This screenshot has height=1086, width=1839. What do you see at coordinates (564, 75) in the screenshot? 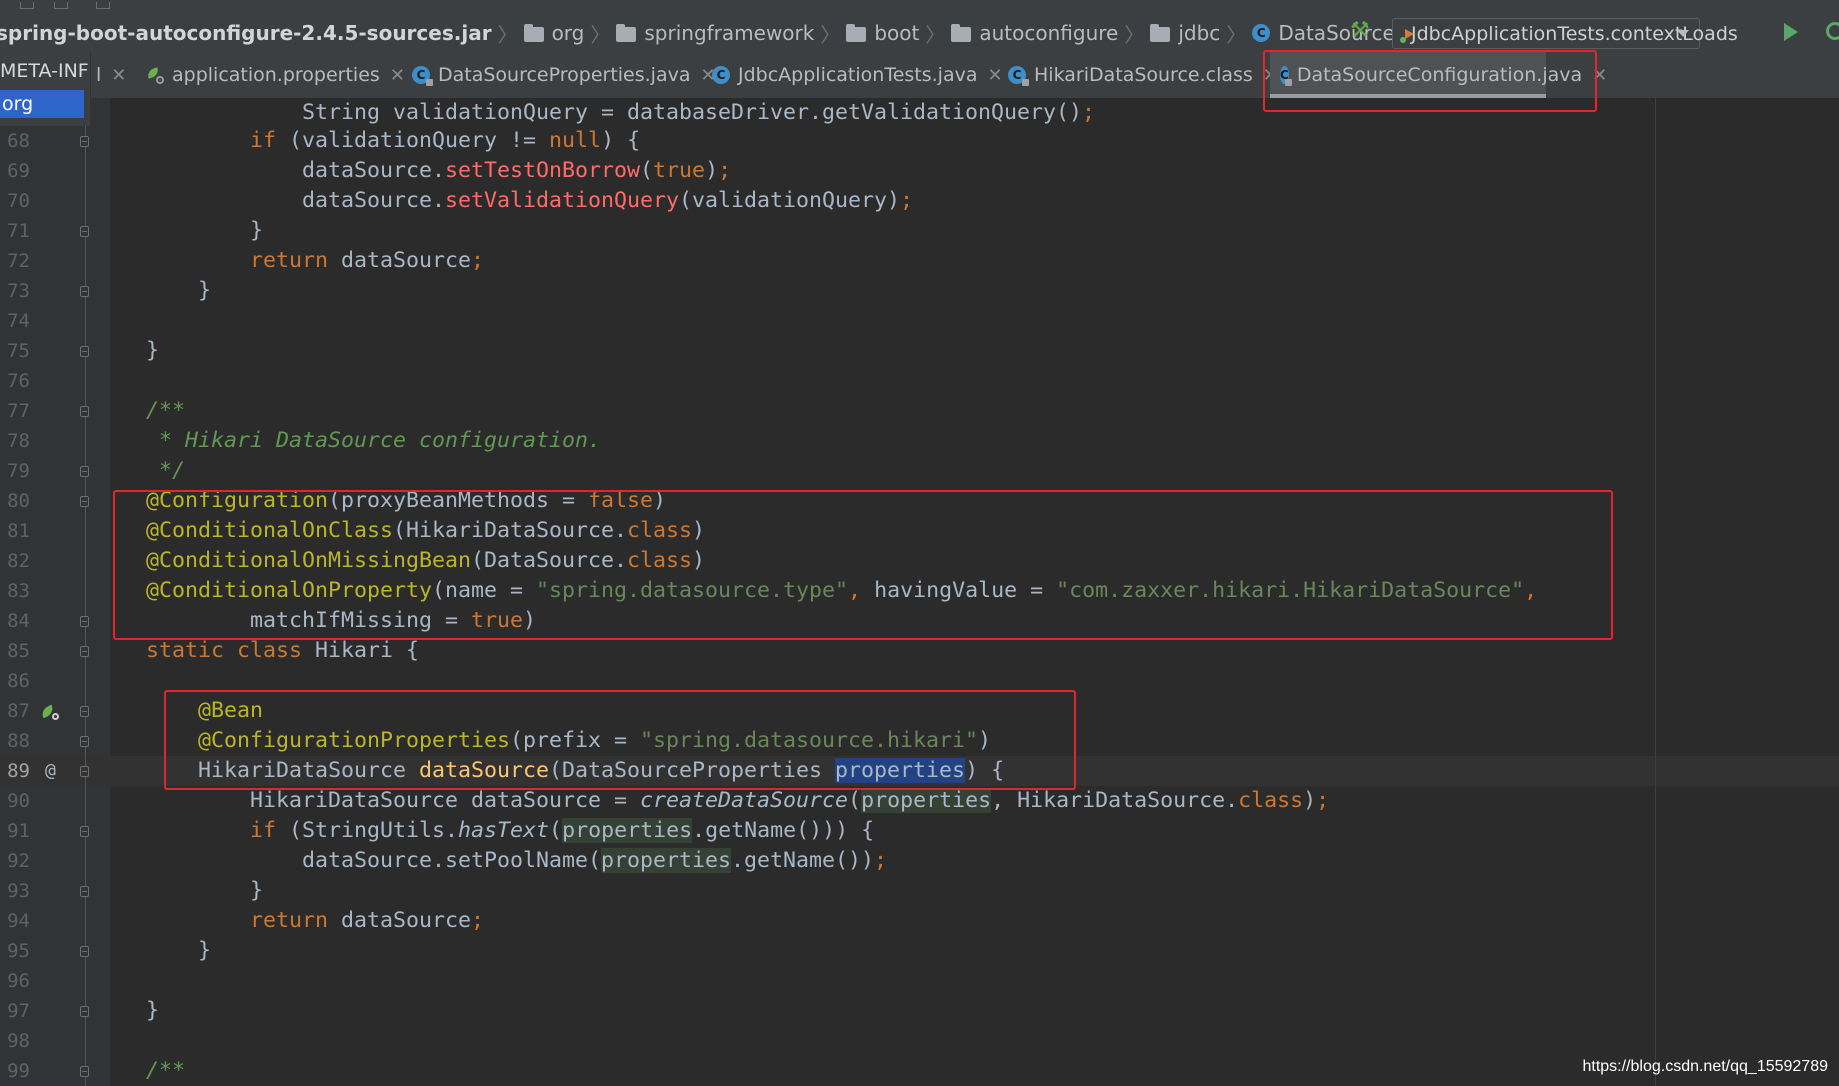
I see `tab-datasource-properties: C DataSourceProperties.java ✕` at bounding box center [564, 75].